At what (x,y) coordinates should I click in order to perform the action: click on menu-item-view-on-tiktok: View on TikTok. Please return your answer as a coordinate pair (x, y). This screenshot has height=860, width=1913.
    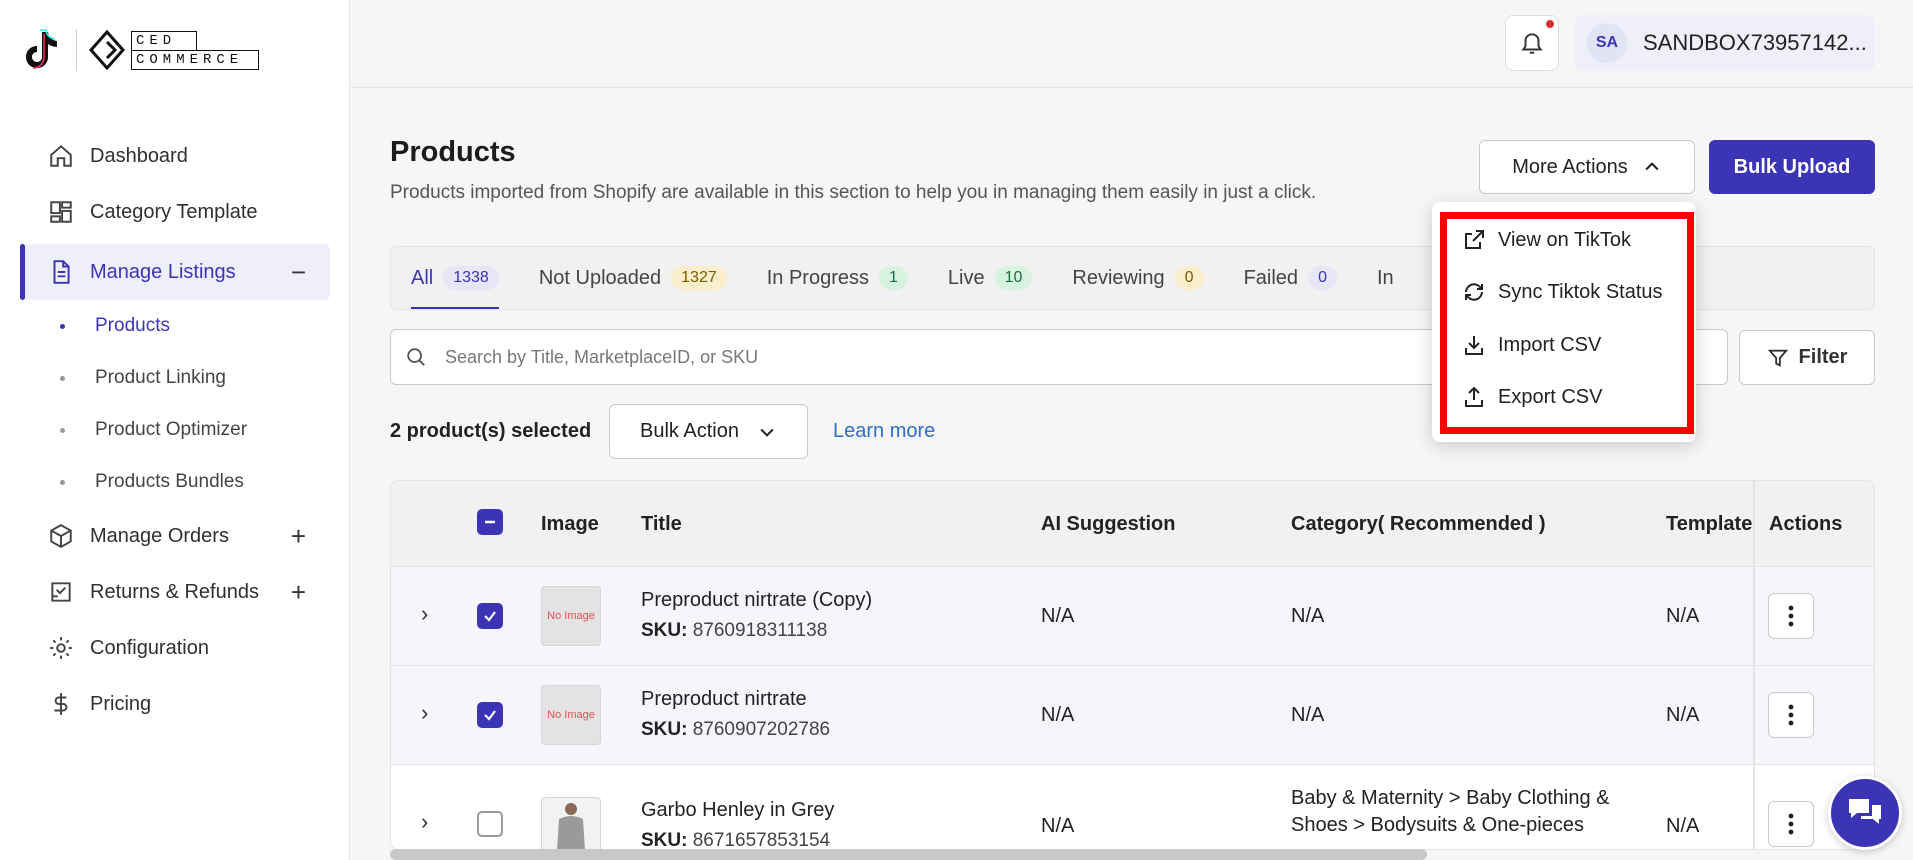
    Looking at the image, I should click on (1546, 240).